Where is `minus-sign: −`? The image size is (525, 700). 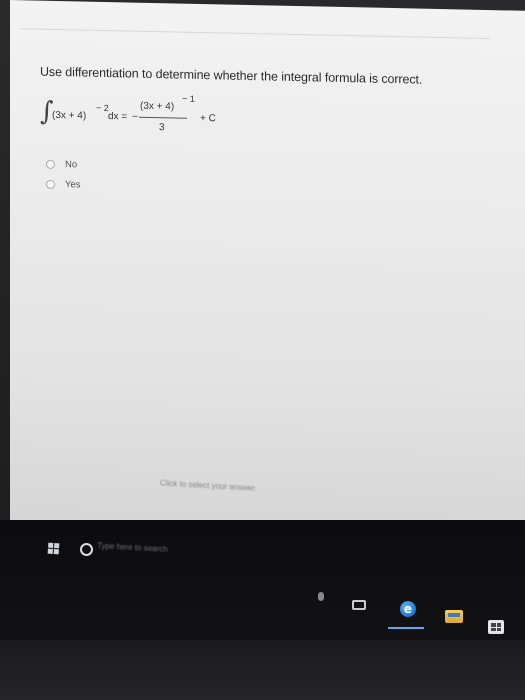
minus-sign: − is located at coordinates (135, 117).